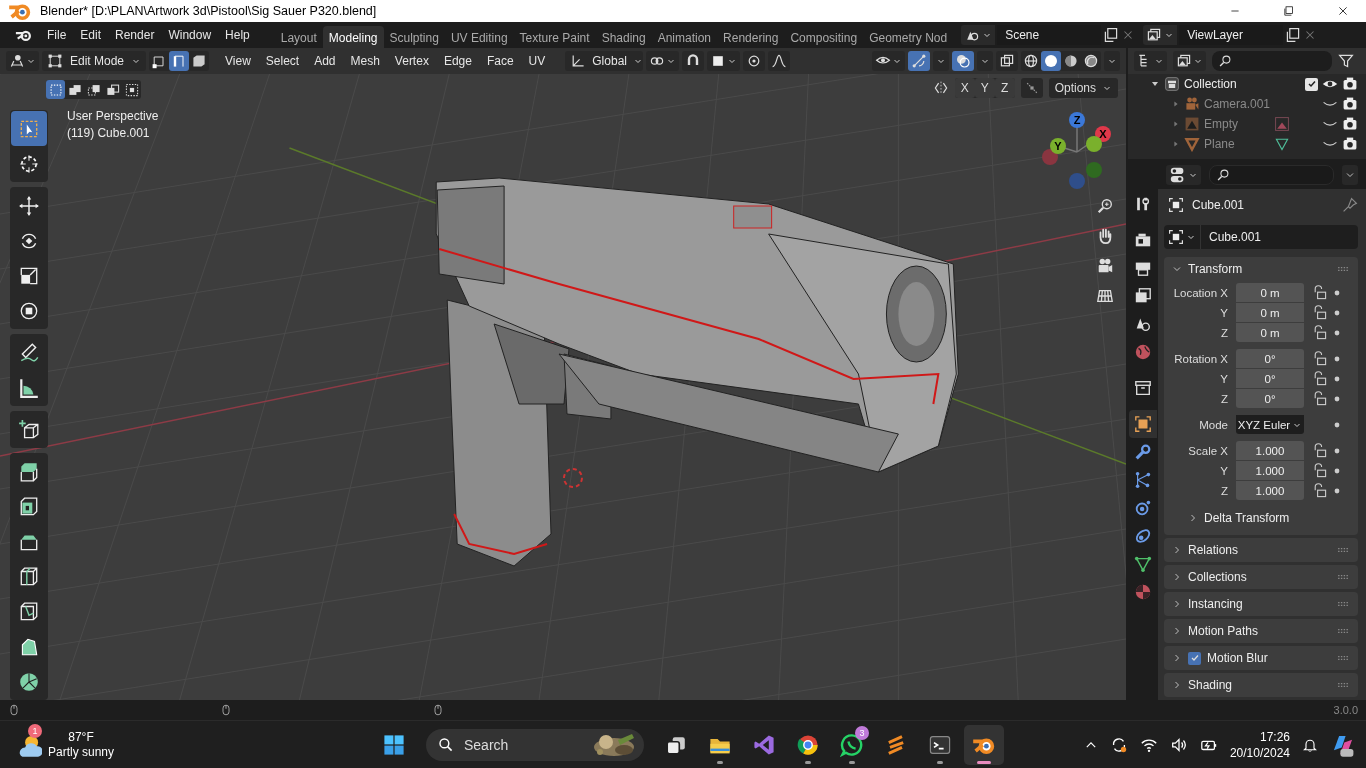  Describe the element at coordinates (94, 61) in the screenshot. I see `mode-dropdown: Edit Mode` at that location.